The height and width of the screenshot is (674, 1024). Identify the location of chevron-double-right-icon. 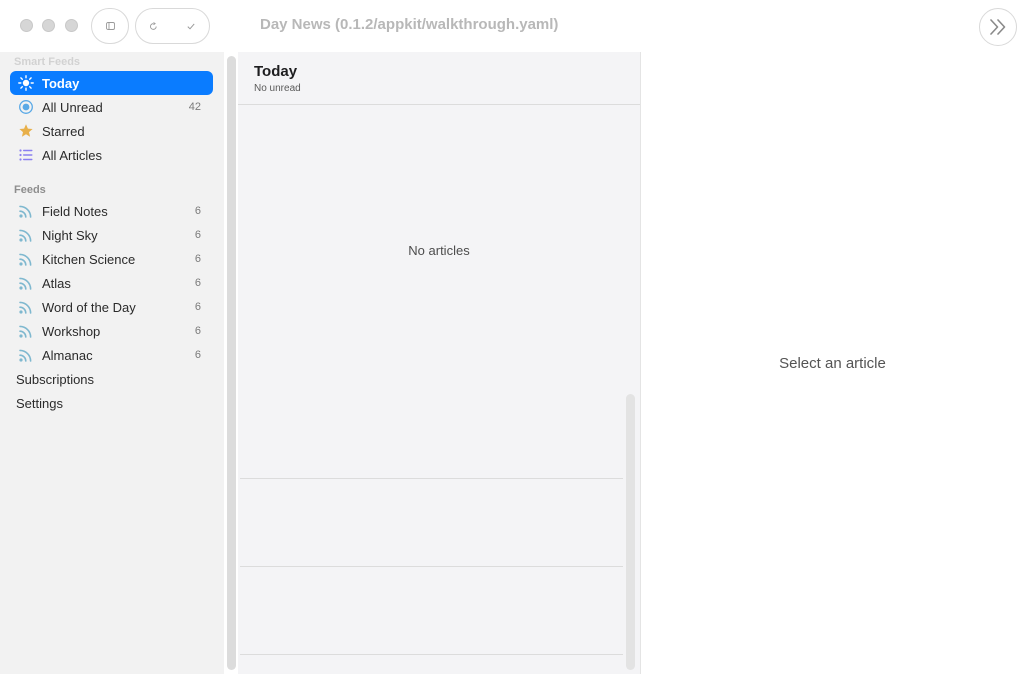
(998, 27).